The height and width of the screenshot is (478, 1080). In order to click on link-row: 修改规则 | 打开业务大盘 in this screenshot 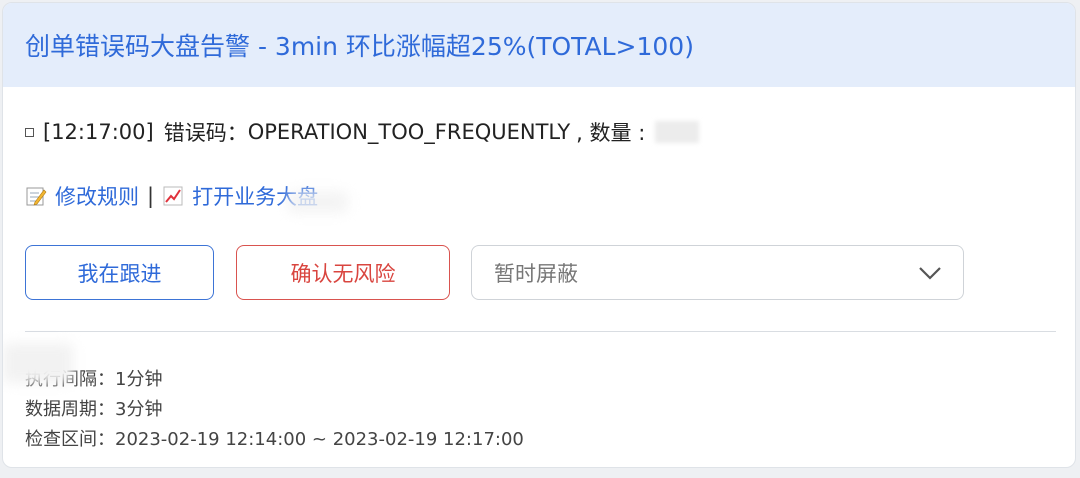, I will do `click(171, 196)`.